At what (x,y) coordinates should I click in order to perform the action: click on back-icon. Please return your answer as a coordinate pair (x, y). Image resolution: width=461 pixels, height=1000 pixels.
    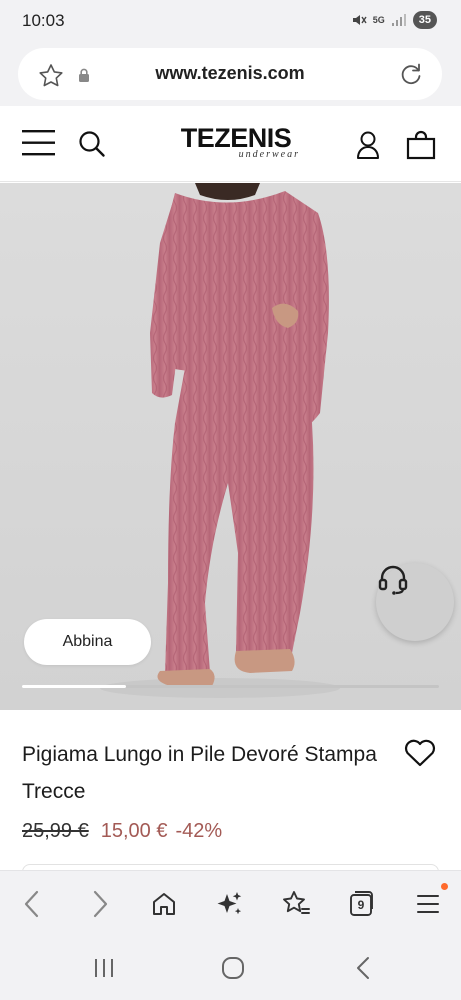
    Looking at the image, I should click on (31, 904).